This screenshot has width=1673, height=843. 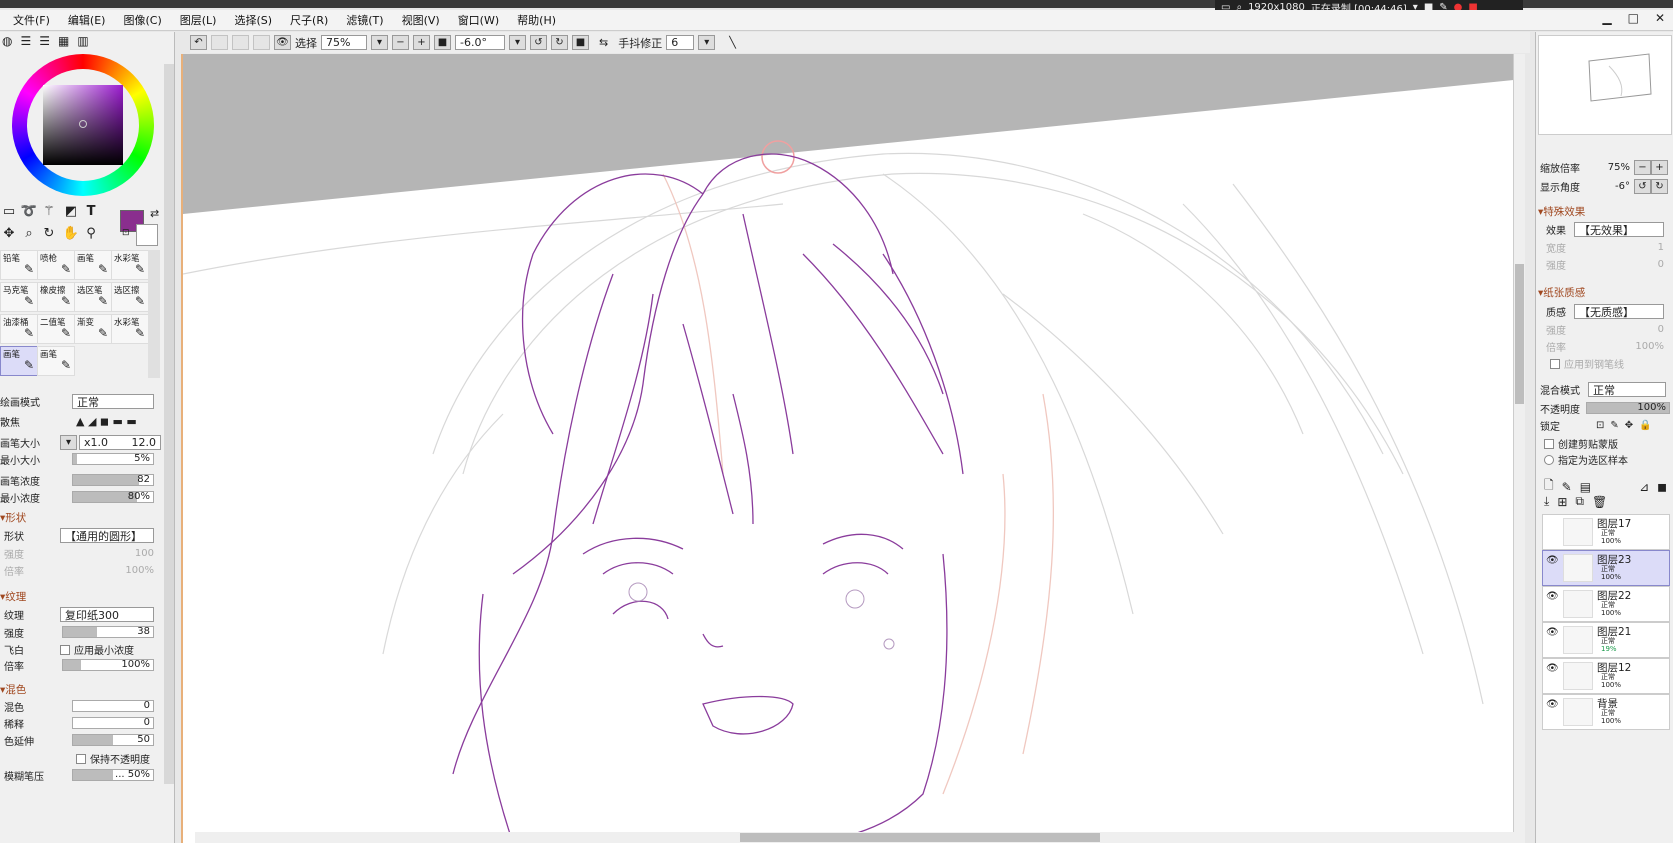 What do you see at coordinates (154, 314) in the screenshot?
I see `brush-grid-scrollbar` at bounding box center [154, 314].